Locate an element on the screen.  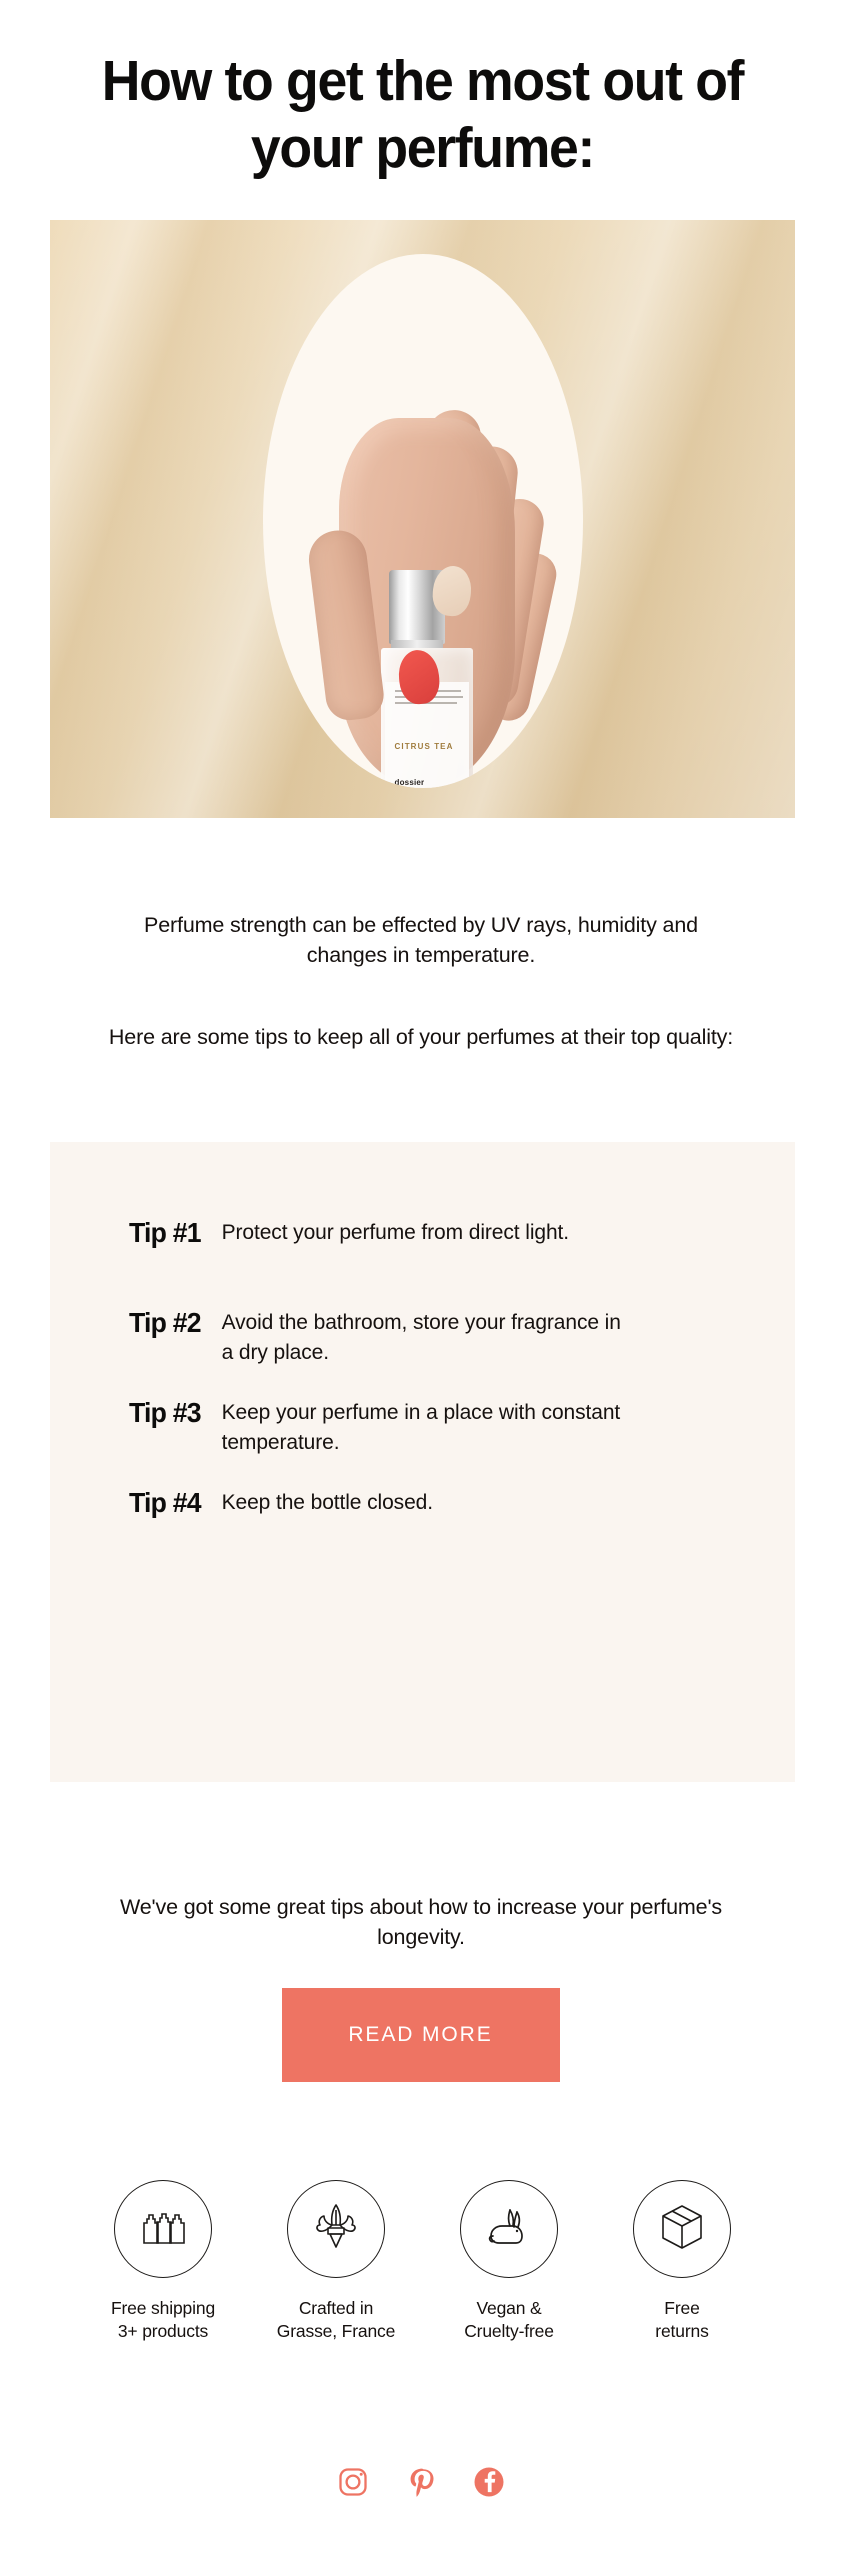
facebook-link is located at coordinates (489, 2482).